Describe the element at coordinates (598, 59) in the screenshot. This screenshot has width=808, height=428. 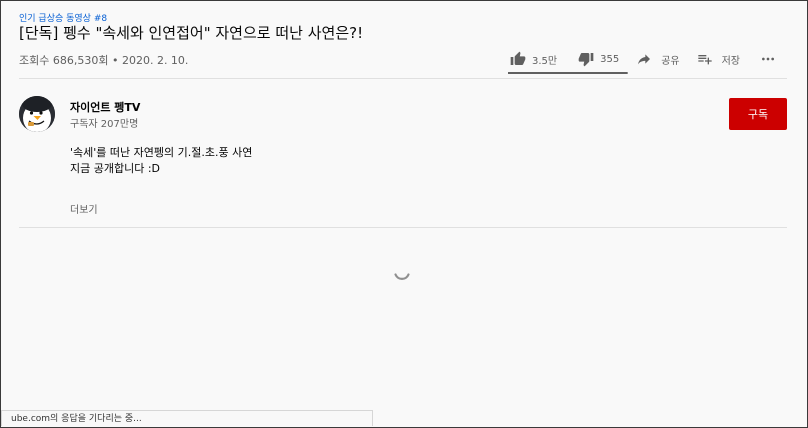
I see `dislike-button: 355` at that location.